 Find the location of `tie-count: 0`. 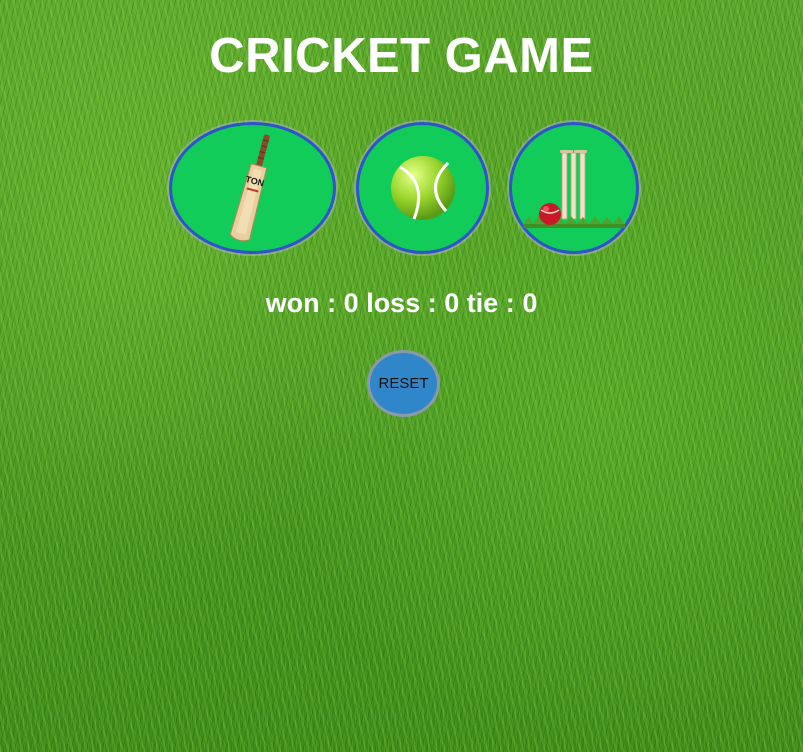

tie-count: 0 is located at coordinates (530, 303).